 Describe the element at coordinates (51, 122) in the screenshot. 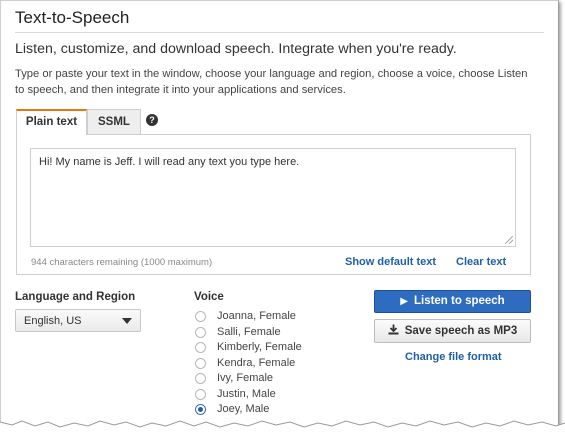

I see `tab-plain-text: Plain text` at that location.